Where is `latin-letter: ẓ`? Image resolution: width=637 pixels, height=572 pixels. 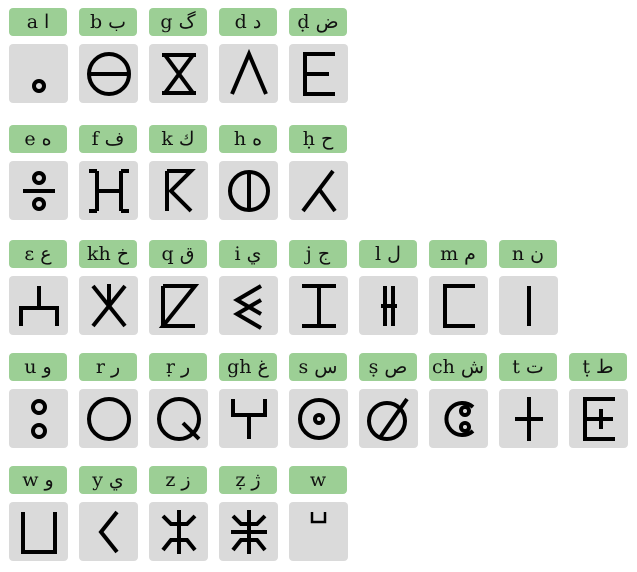 latin-letter: ẓ is located at coordinates (240, 480).